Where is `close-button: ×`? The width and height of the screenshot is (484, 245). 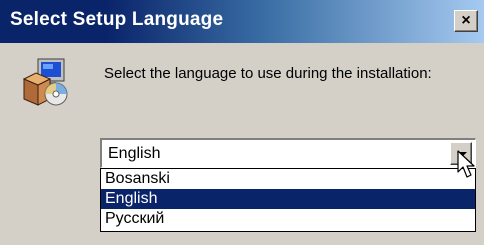
close-button: × is located at coordinates (466, 21).